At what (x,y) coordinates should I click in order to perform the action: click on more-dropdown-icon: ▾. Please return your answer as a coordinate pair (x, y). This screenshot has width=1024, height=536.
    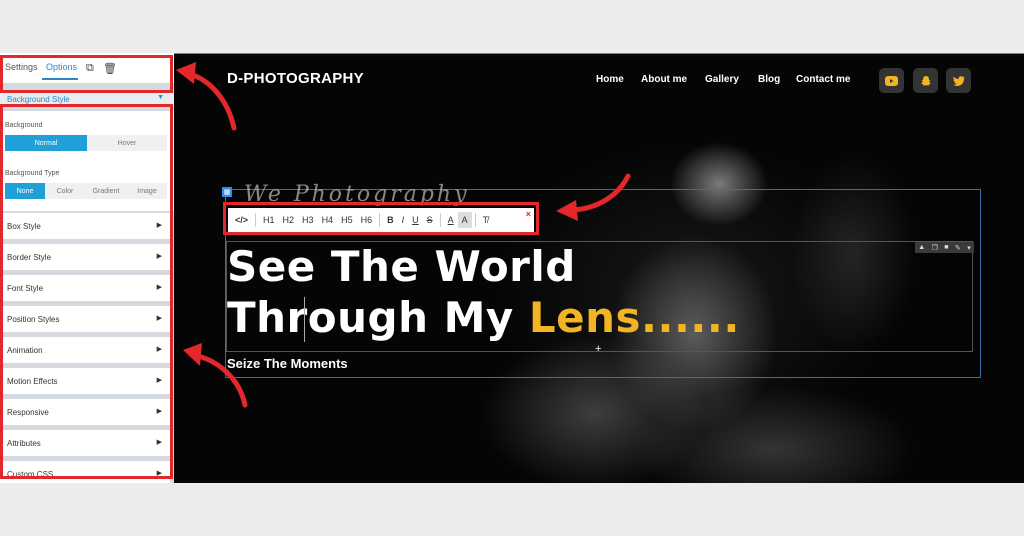
    Looking at the image, I should click on (969, 248).